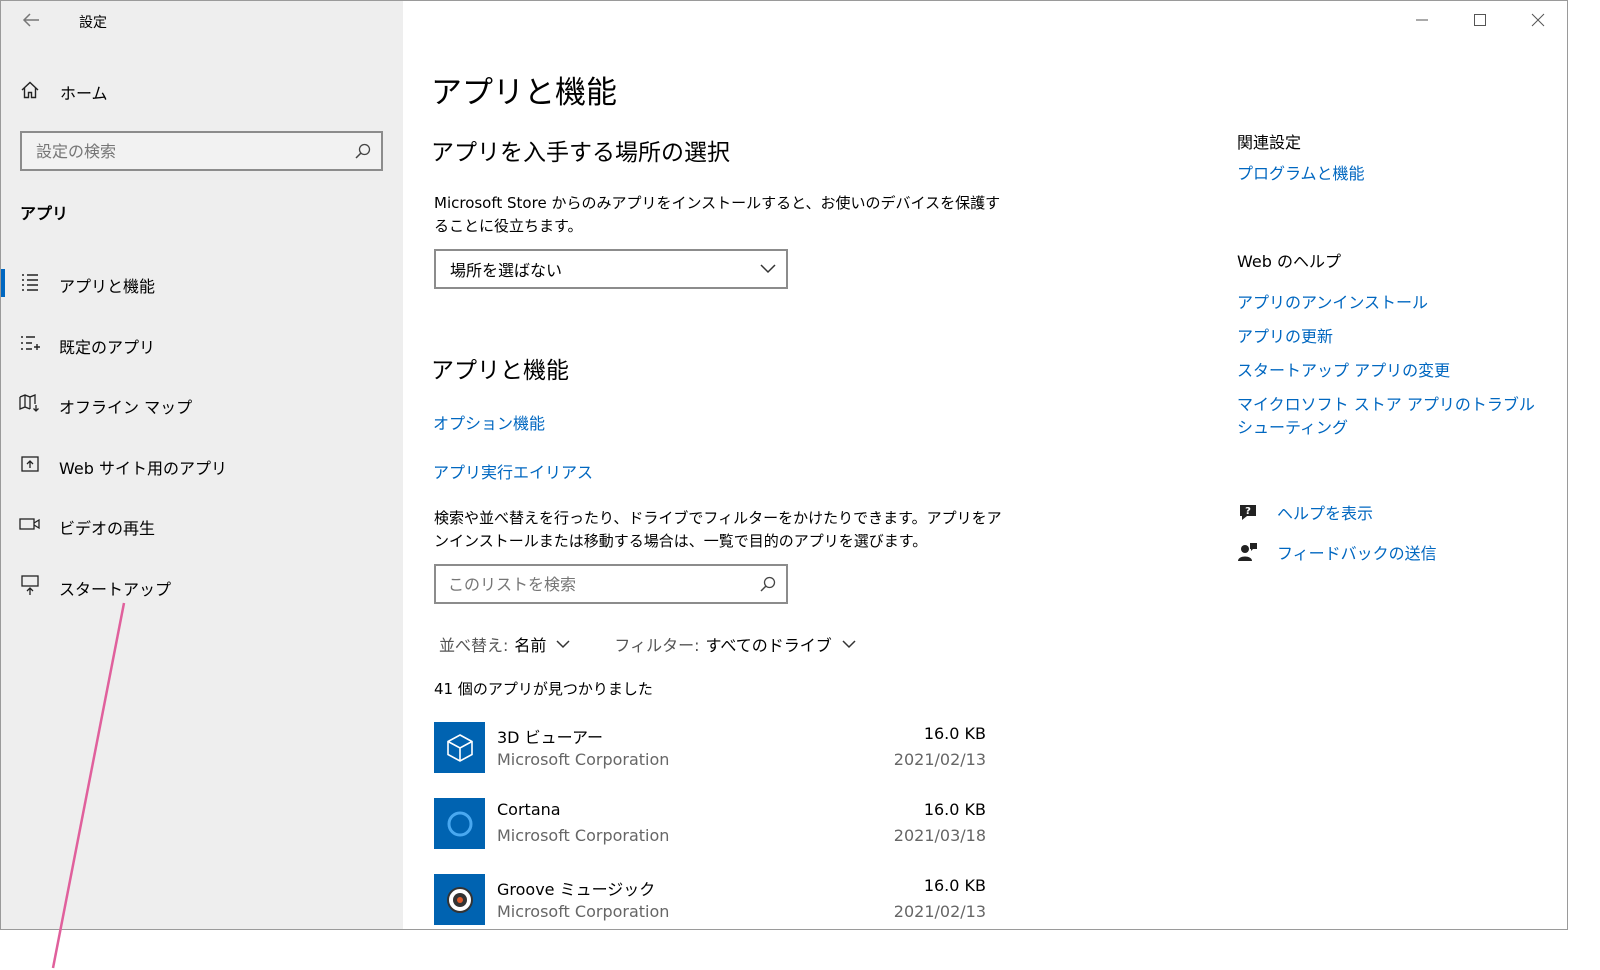 This screenshot has height=970, width=1600. What do you see at coordinates (143, 468) in the screenshot?
I see `sidebar-item-label: Web サイト用のアプリ` at bounding box center [143, 468].